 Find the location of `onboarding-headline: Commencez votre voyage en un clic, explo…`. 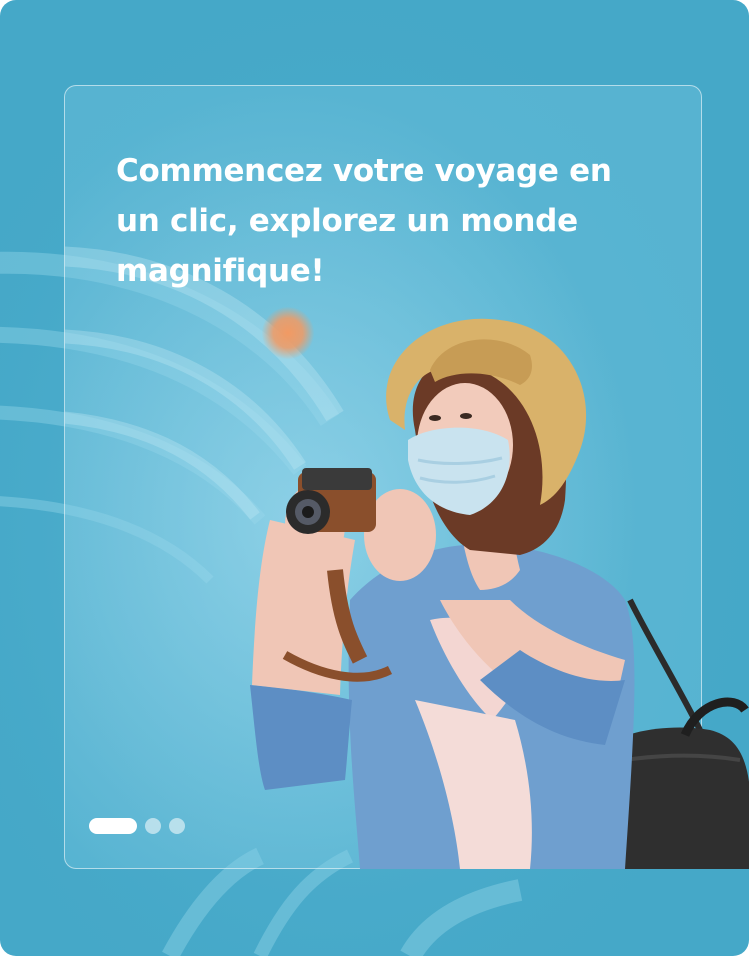

onboarding-headline: Commencez votre voyage en un clic, explo… is located at coordinates (364, 221).